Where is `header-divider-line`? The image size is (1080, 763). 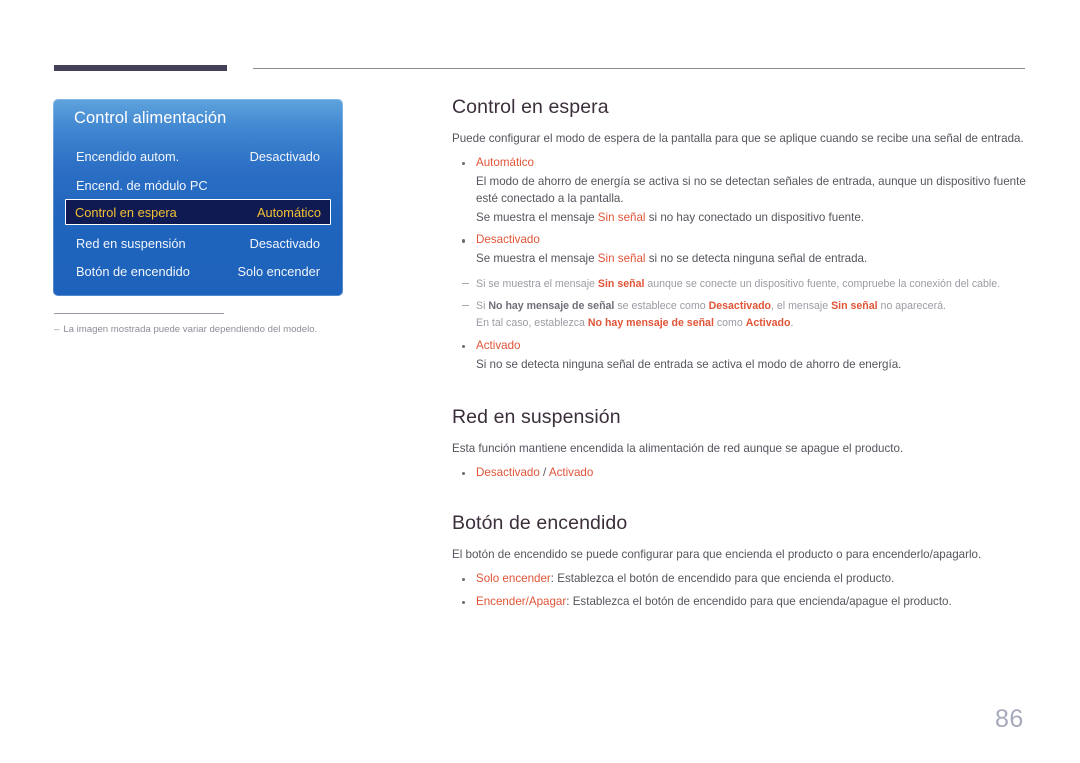
header-divider-line is located at coordinates (639, 68).